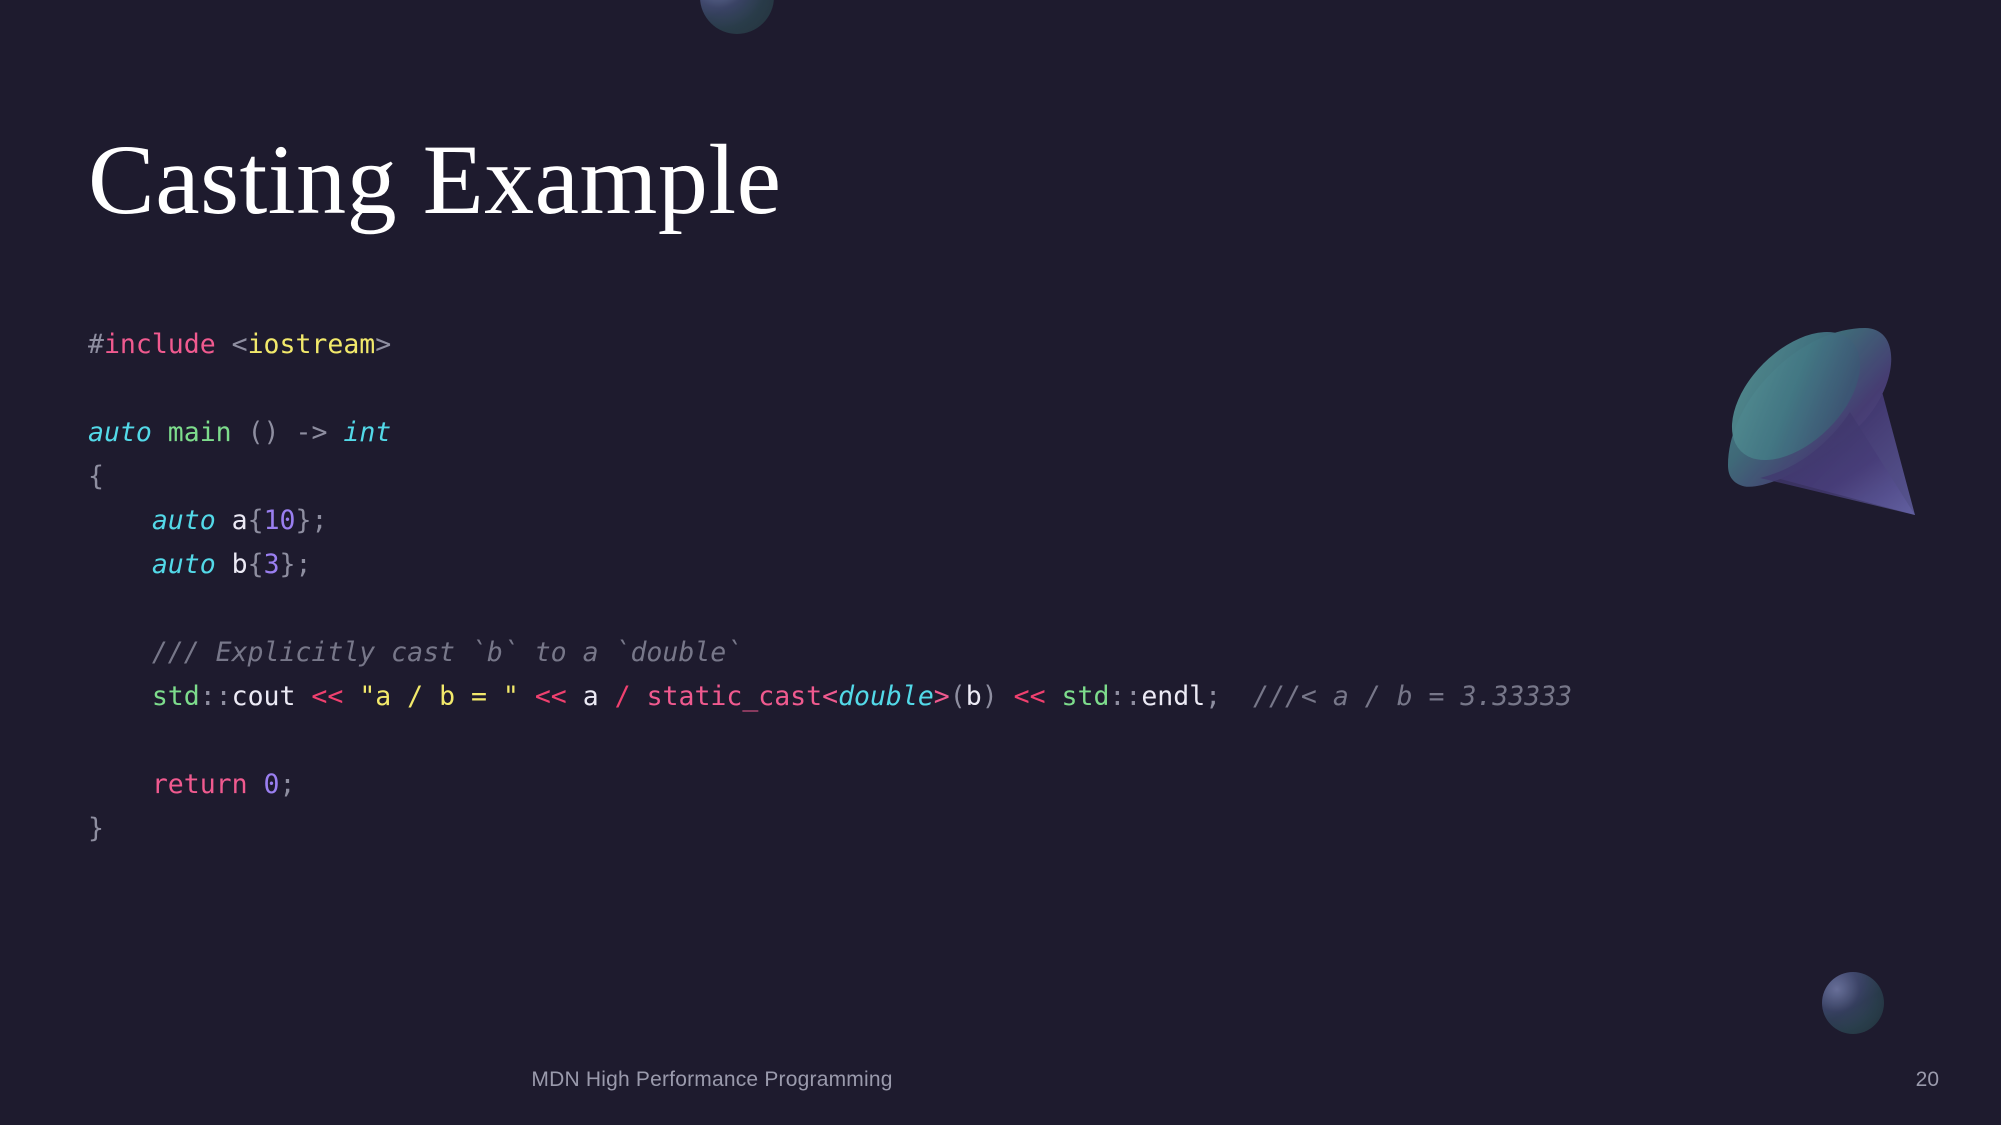 The image size is (2001, 1125). What do you see at coordinates (435, 179) in the screenshot?
I see `page-title: Casting Example` at bounding box center [435, 179].